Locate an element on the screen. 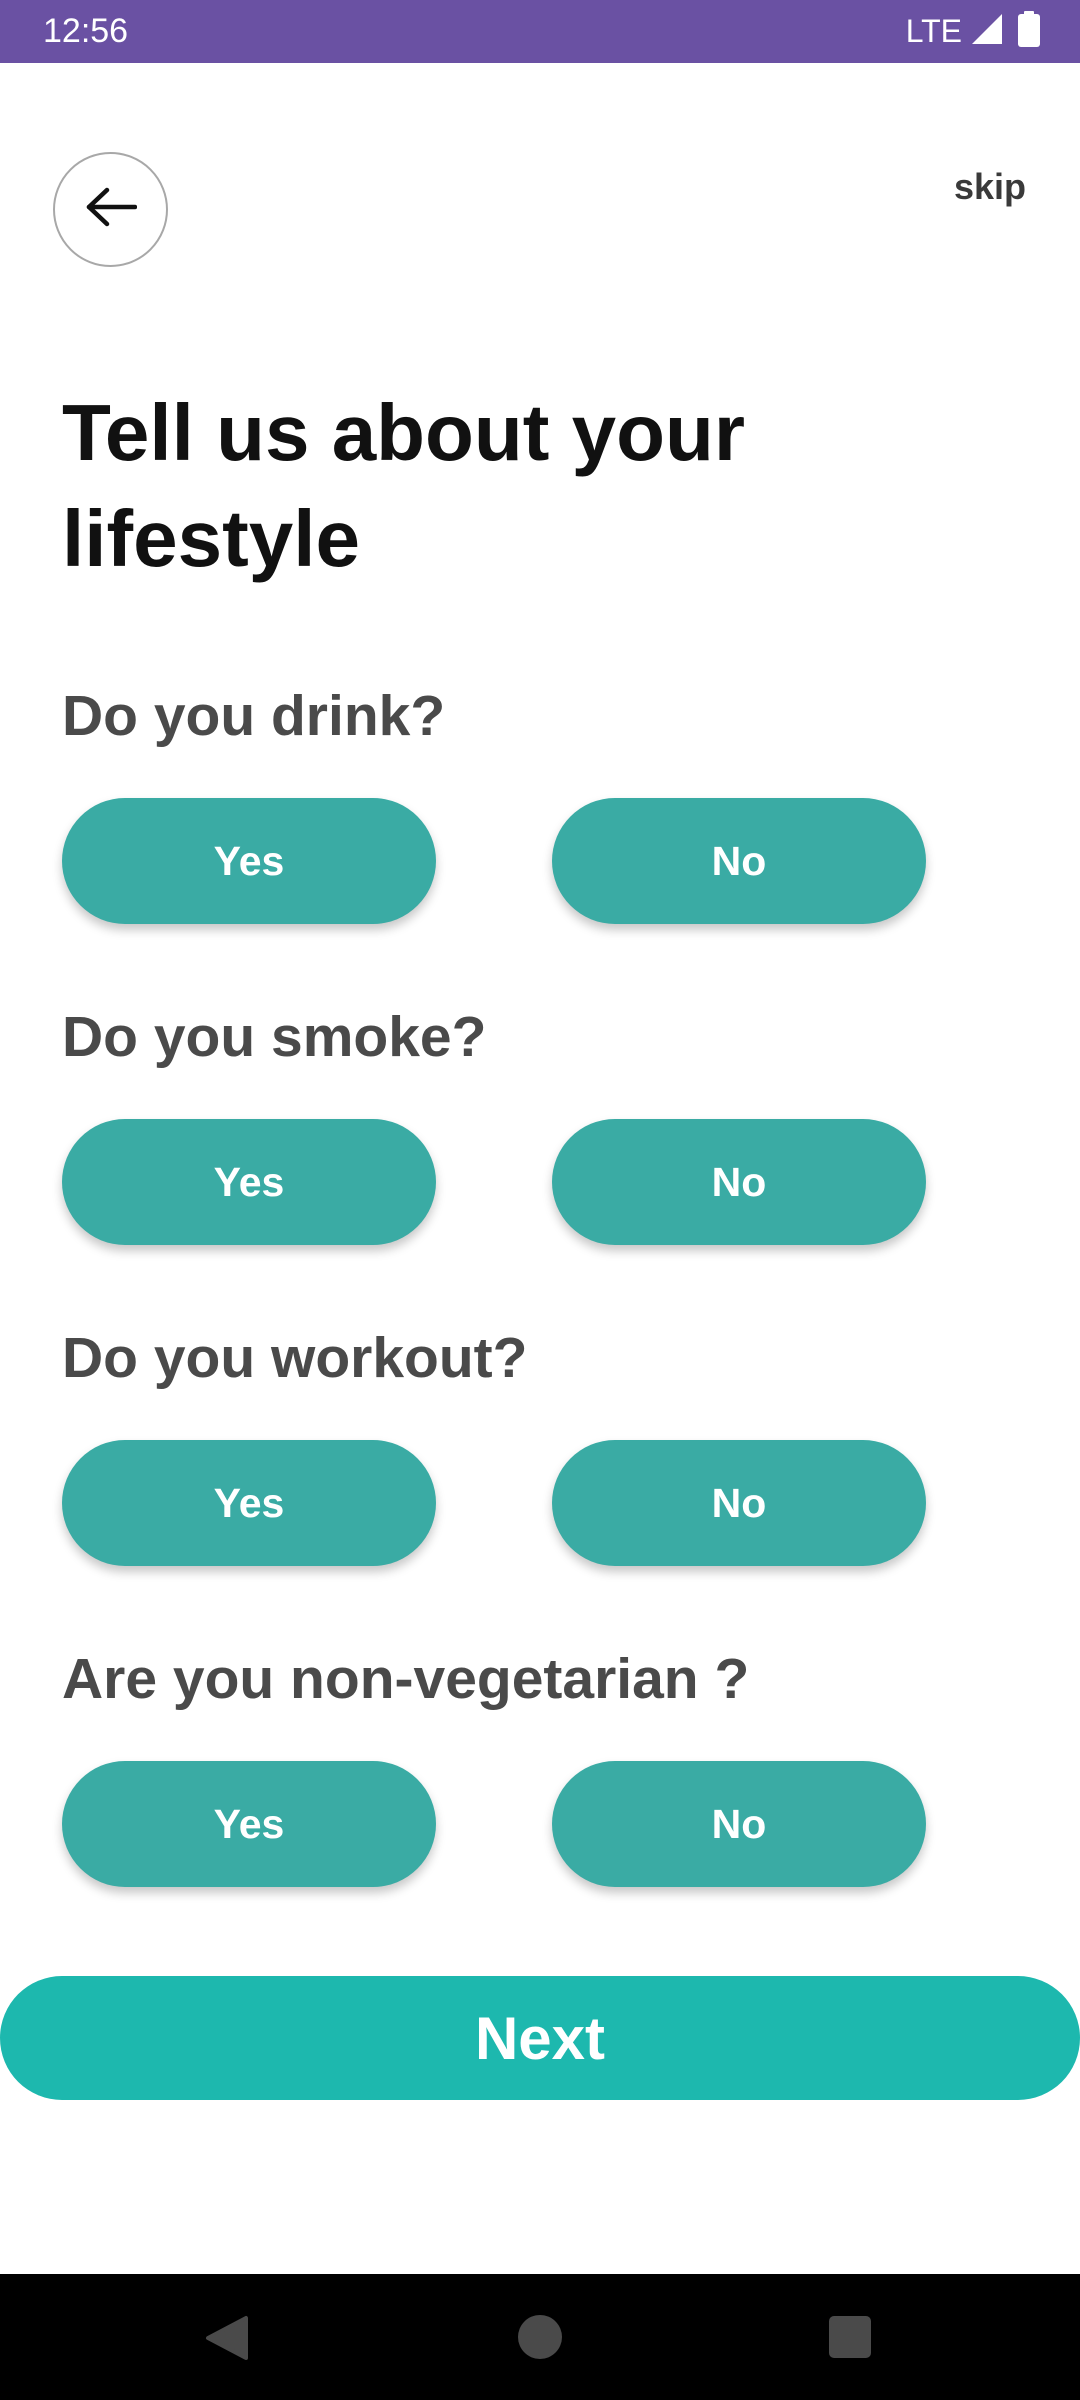 The image size is (1080, 2400). network-label: LTE is located at coordinates (933, 30).